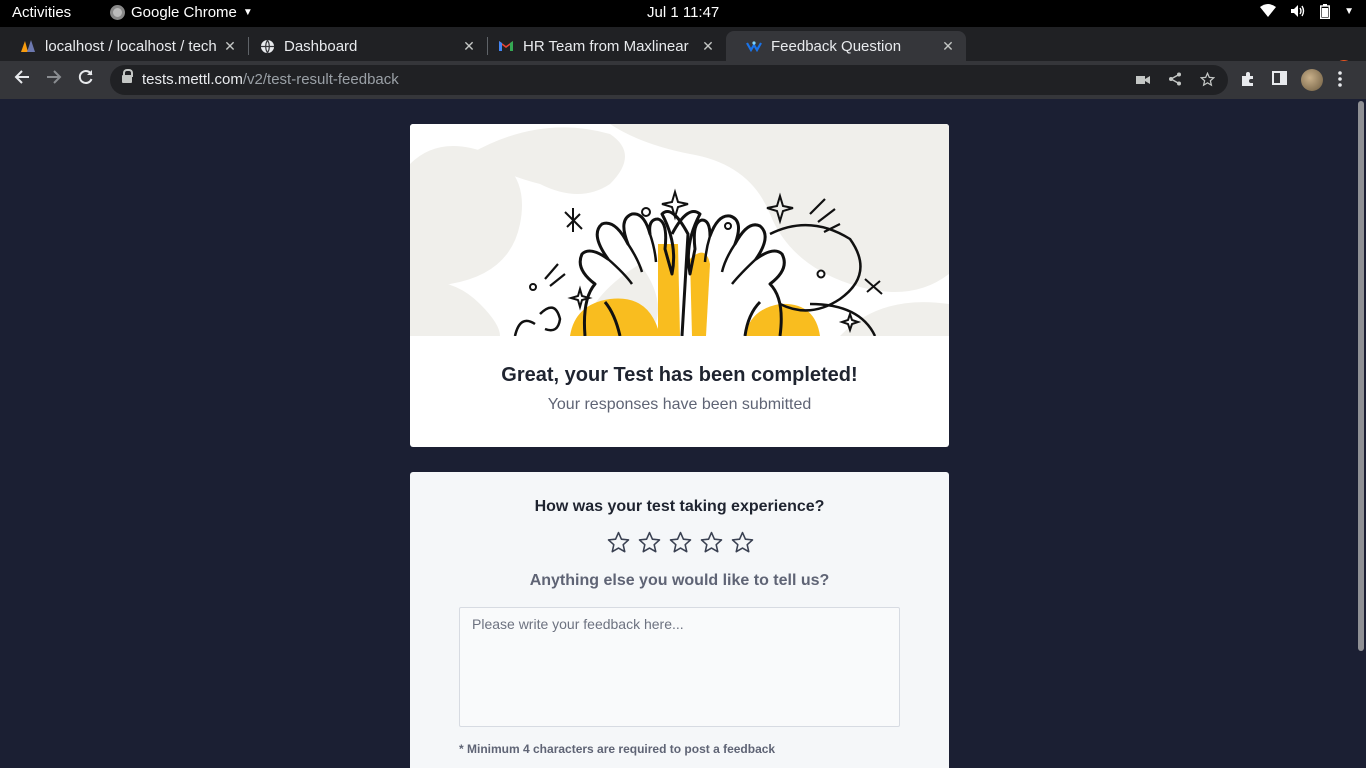 The image size is (1366, 768). I want to click on rating-question: How was your test taking experience?, so click(679, 506).